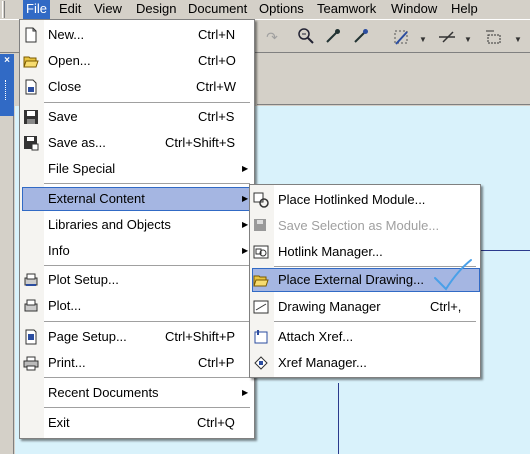  I want to click on magic-wand-icon, so click(402, 37).